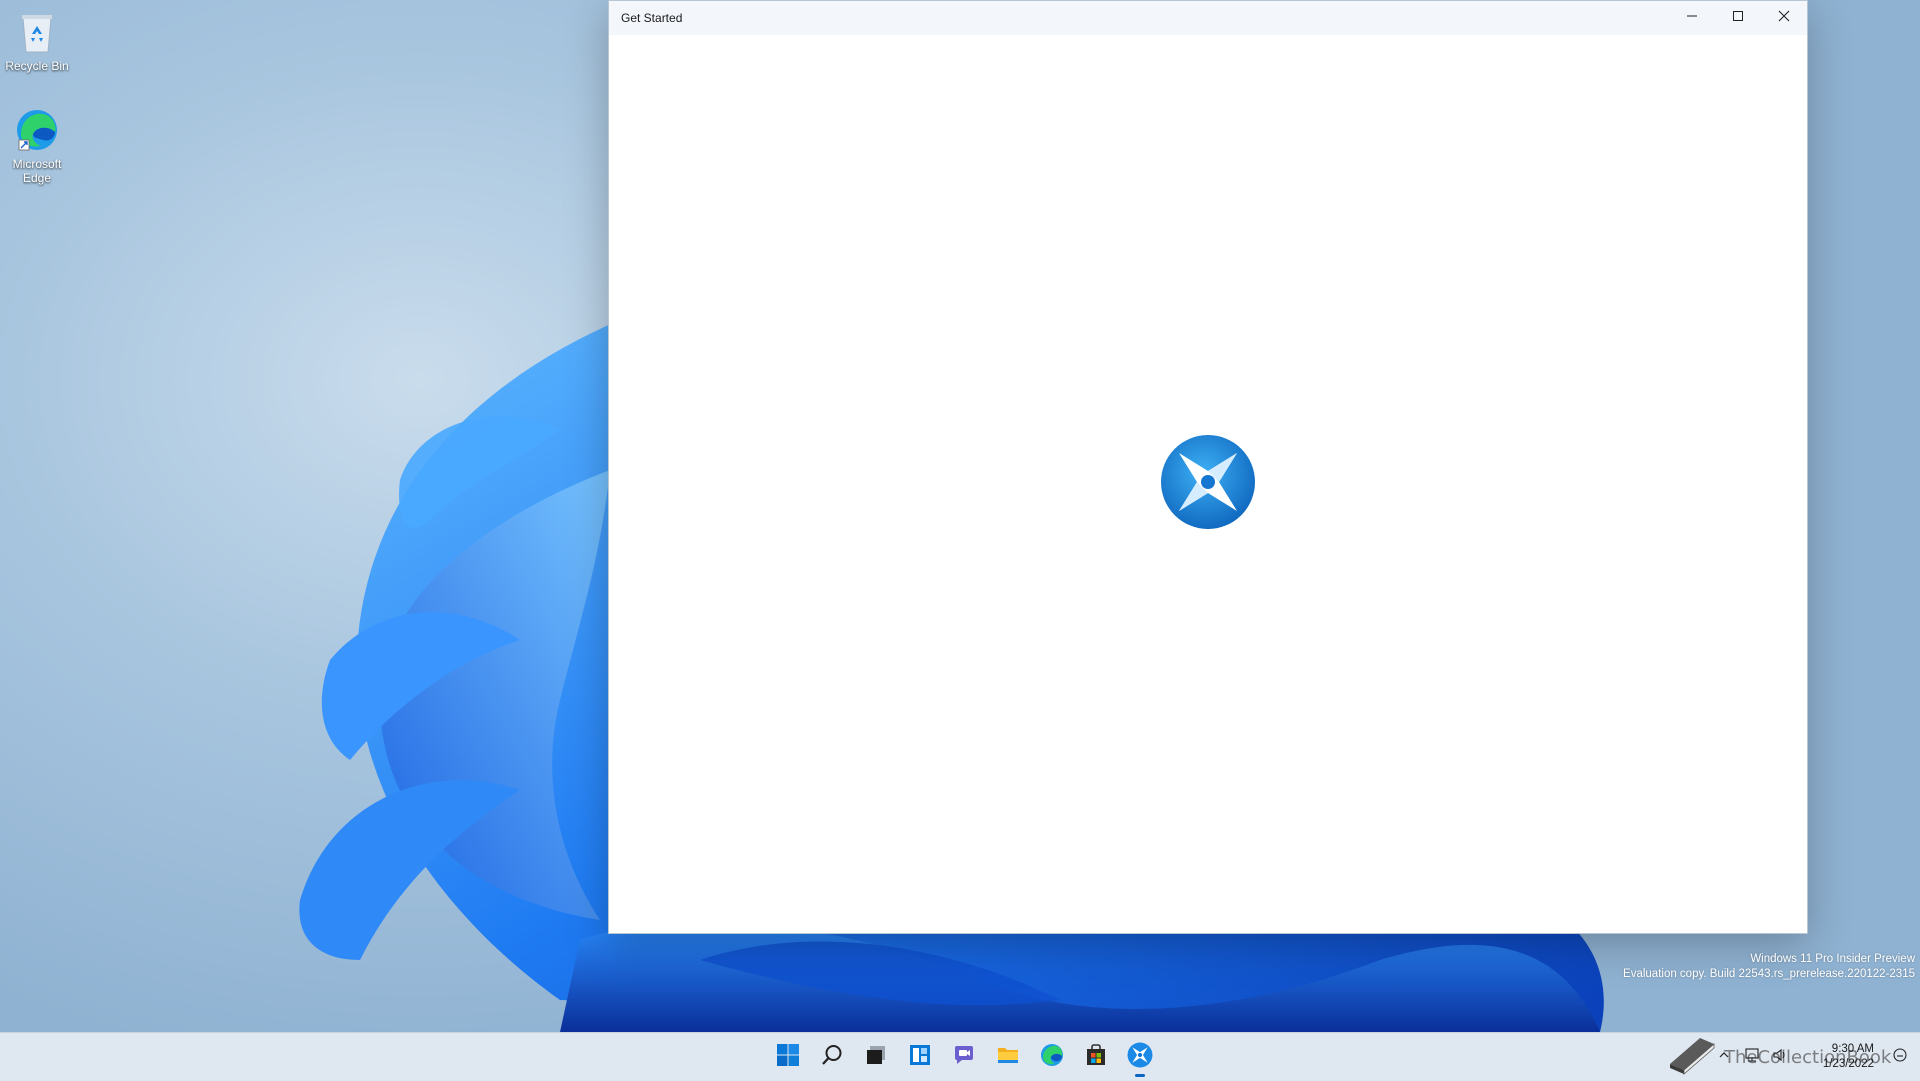  I want to click on tray-network-button, so click(1752, 1057).